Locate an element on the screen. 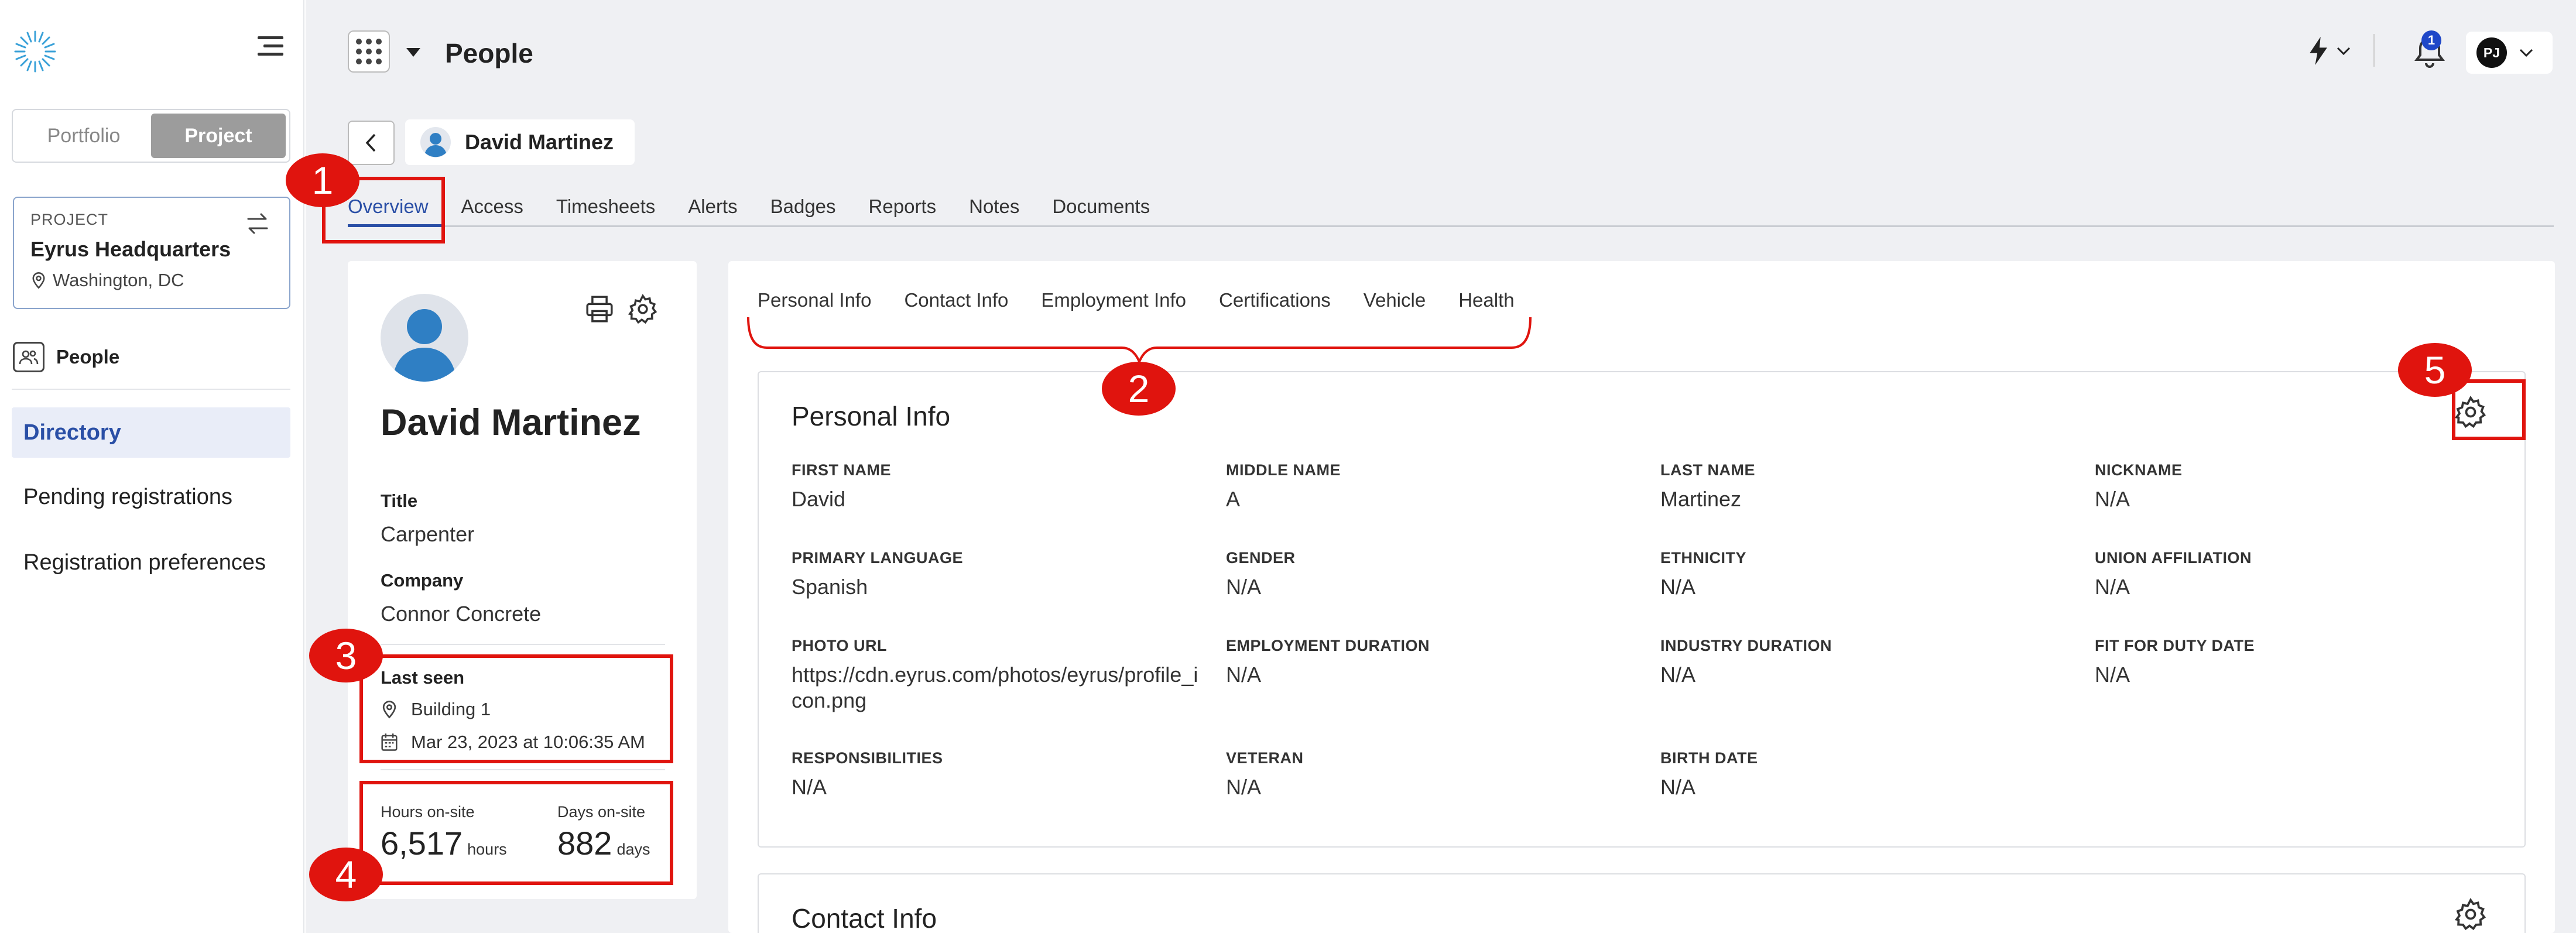  sidebar-divider is located at coordinates (151, 389).